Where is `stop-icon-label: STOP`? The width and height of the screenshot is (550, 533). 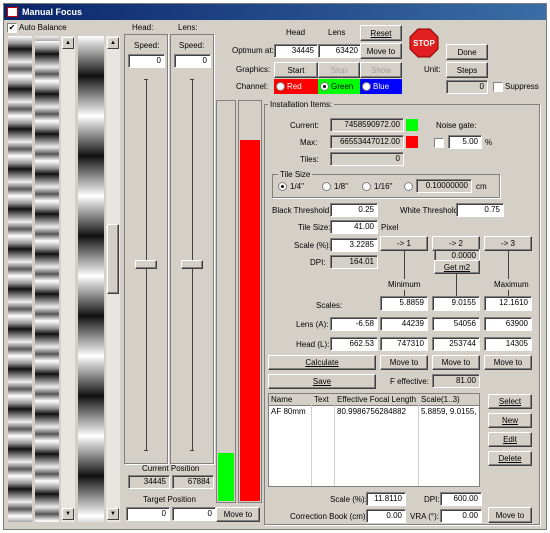 stop-icon-label: STOP is located at coordinates (424, 43).